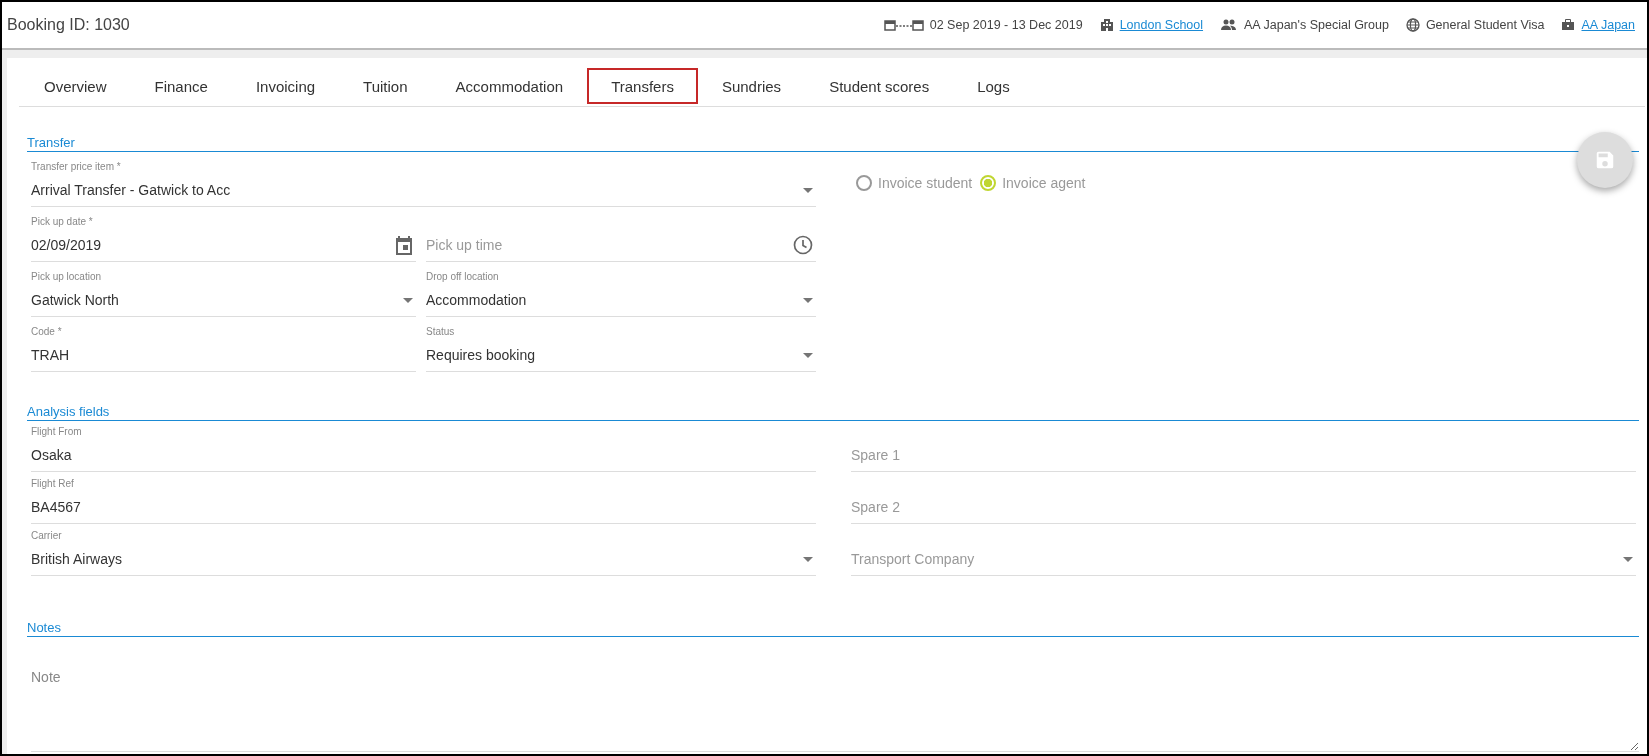 The image size is (1649, 756). What do you see at coordinates (993, 86) in the screenshot?
I see `tab: Logs` at bounding box center [993, 86].